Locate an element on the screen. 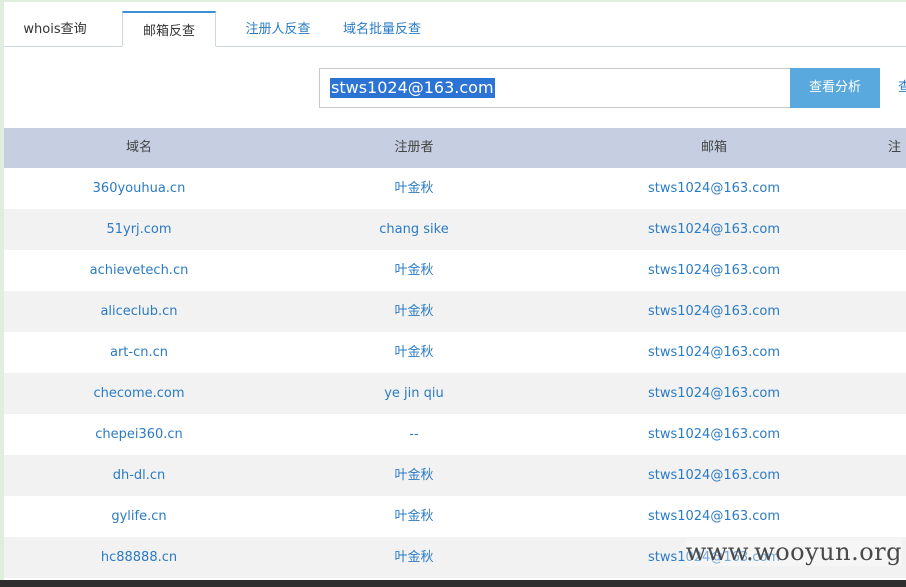 The width and height of the screenshot is (906, 587). watermark: www.wooyun.org is located at coordinates (793, 552).